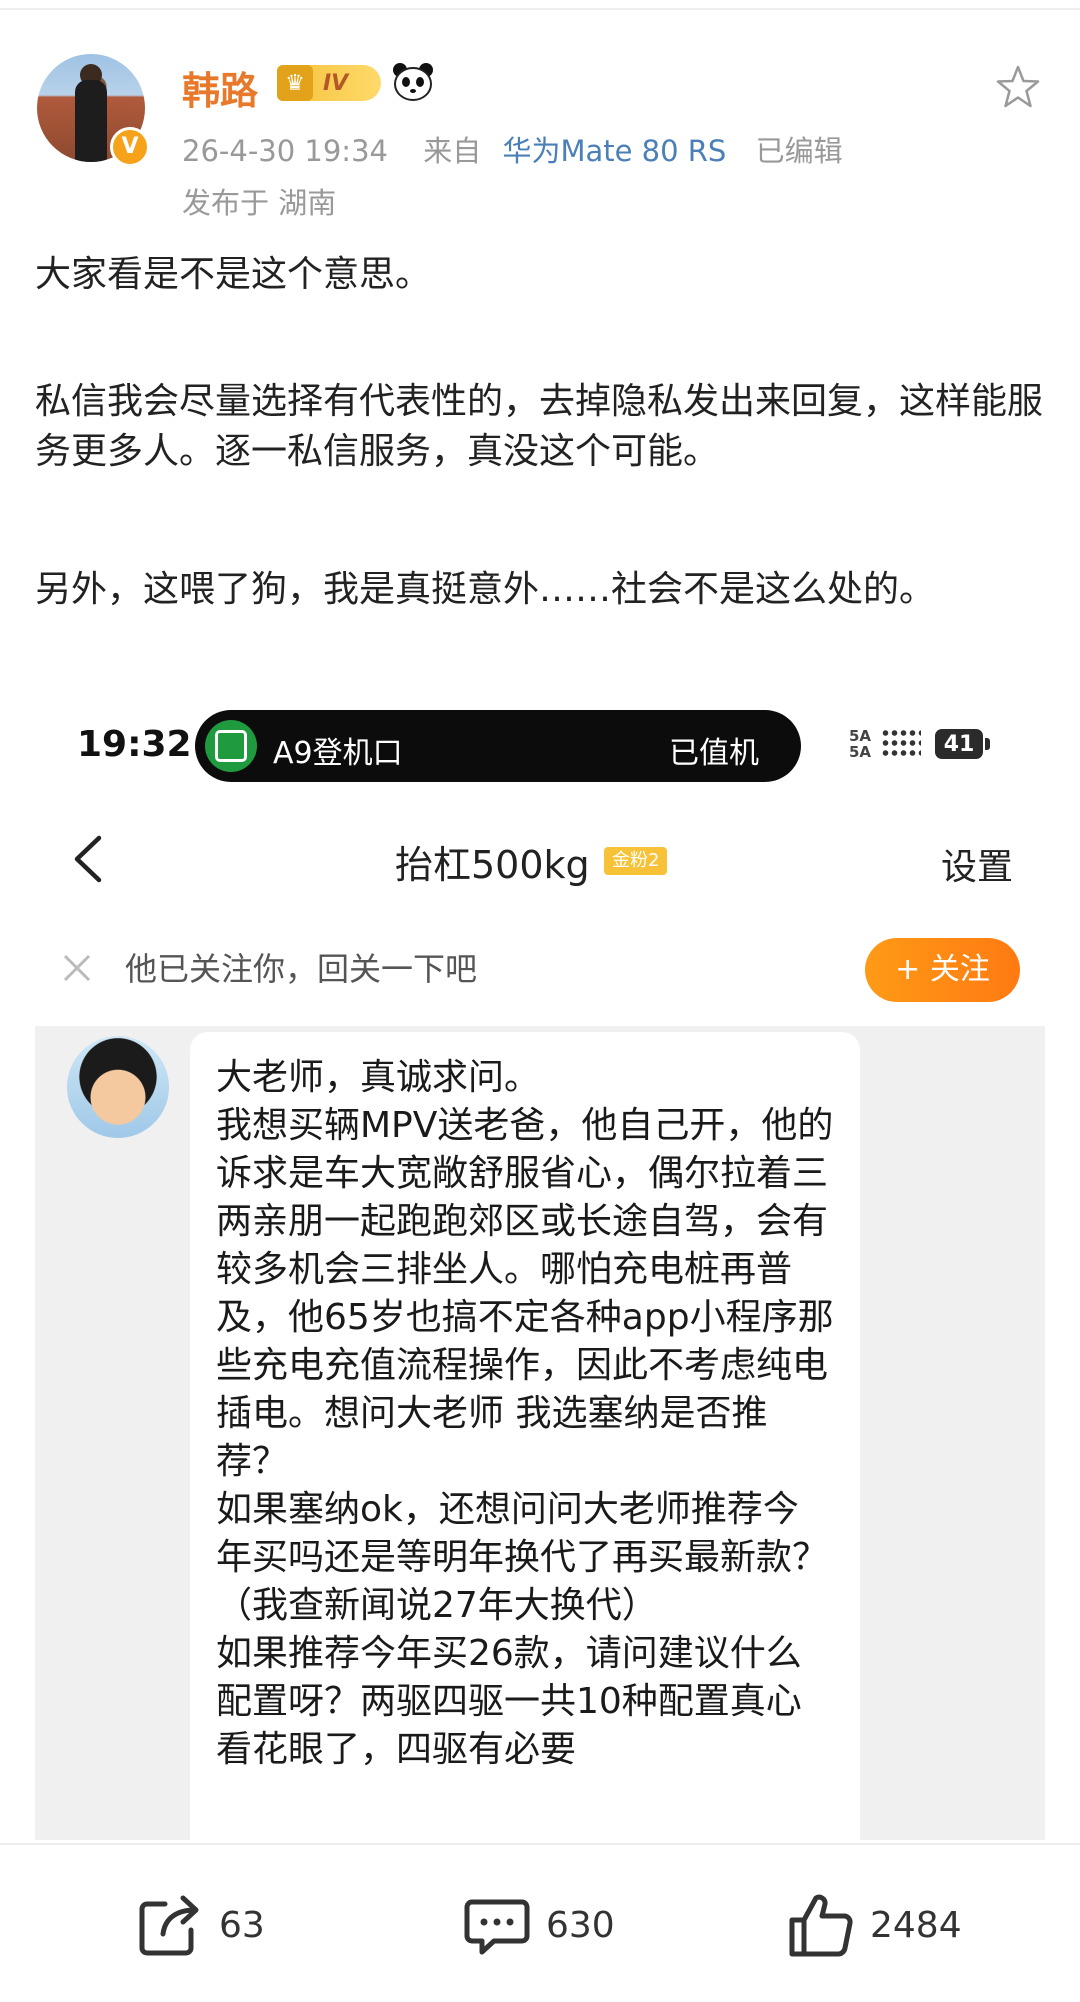 Image resolution: width=1080 pixels, height=2002 pixels. Describe the element at coordinates (231, 746) in the screenshot. I see `boarding-app-icon` at that location.